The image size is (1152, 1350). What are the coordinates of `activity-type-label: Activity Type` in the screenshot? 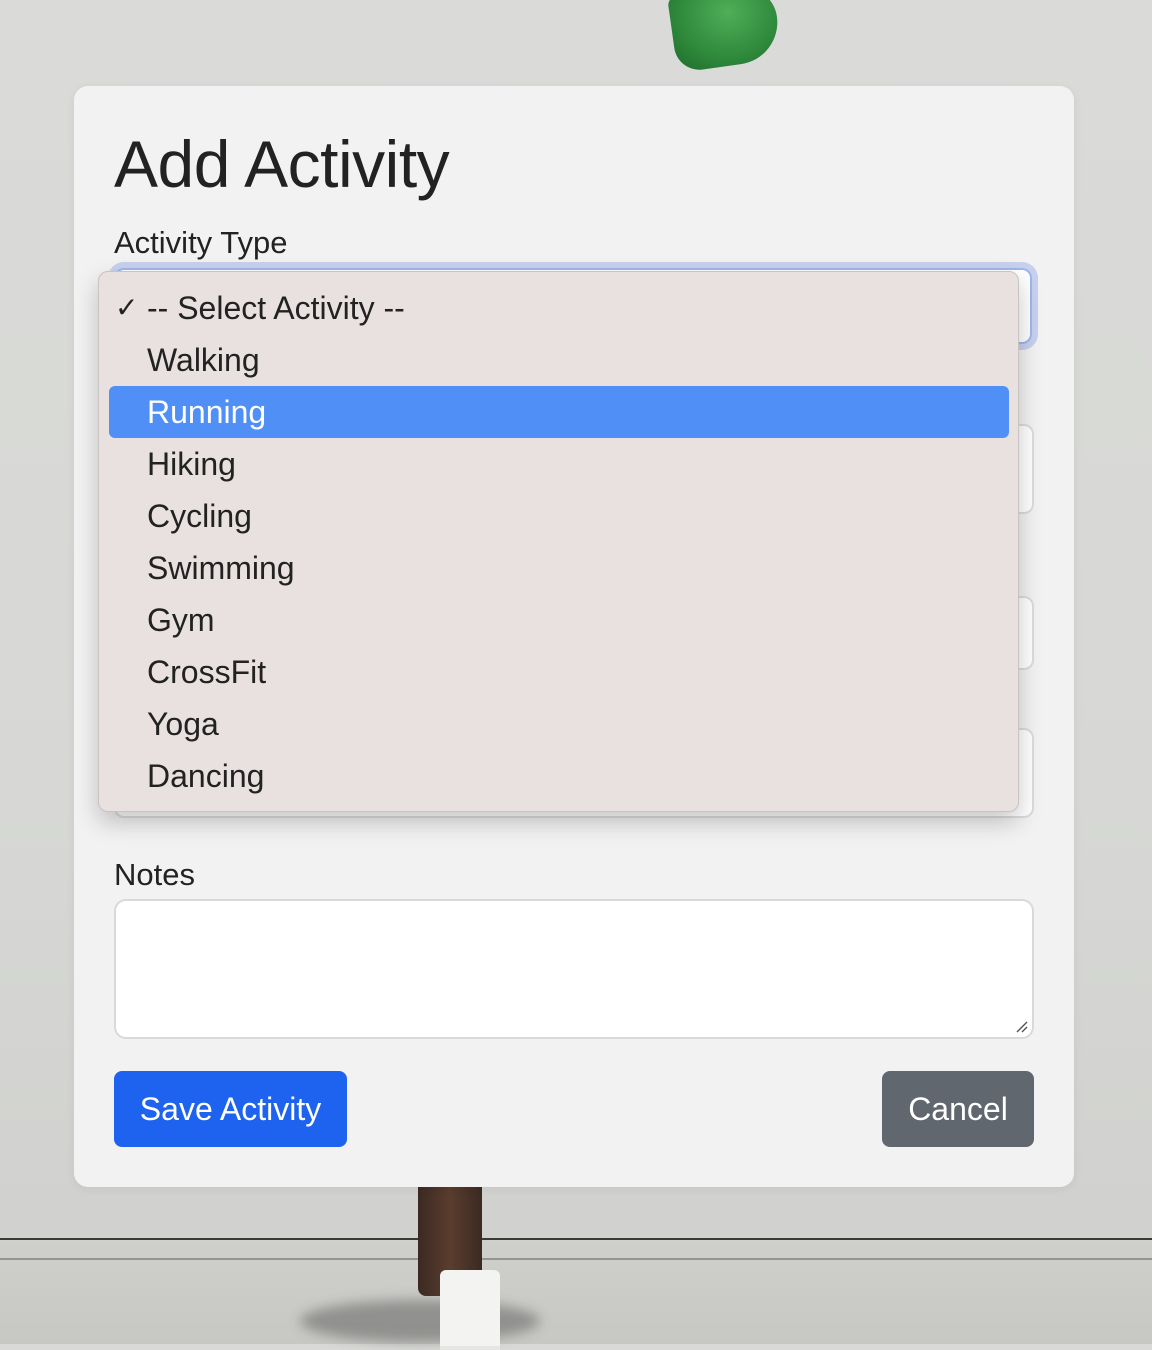 It's located at (201, 242).